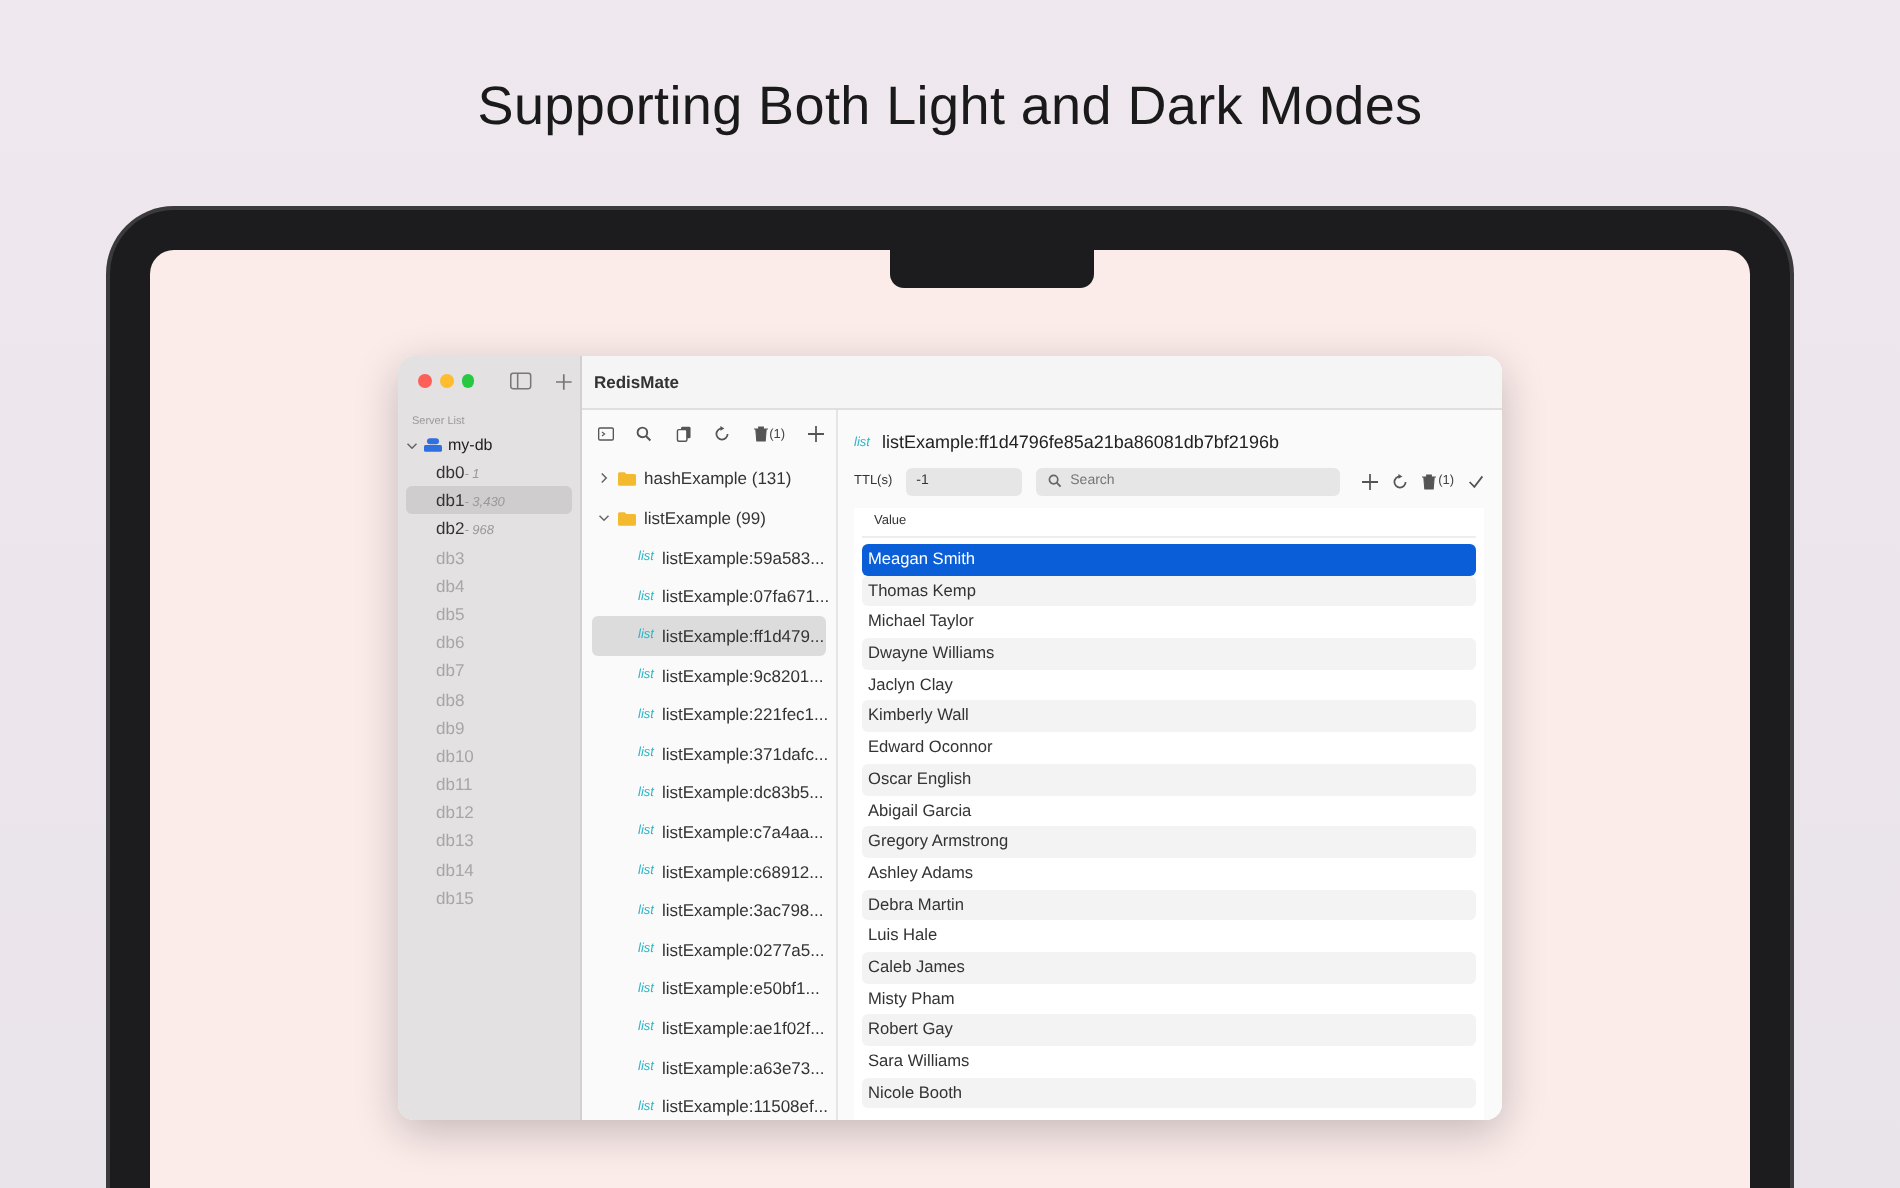 The width and height of the screenshot is (1900, 1188). I want to click on value-row: Michael Taylor, so click(1169, 622).